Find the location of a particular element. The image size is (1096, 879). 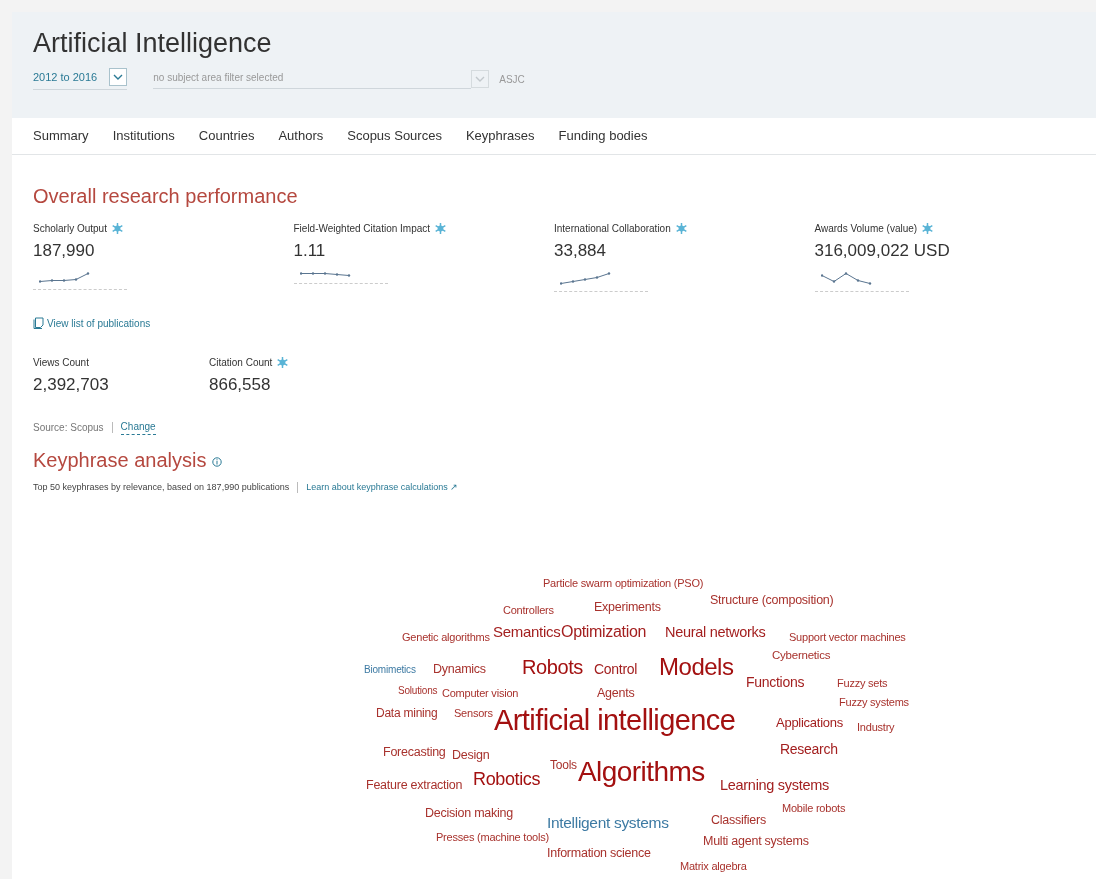

keyphrase: Robots is located at coordinates (552, 667).